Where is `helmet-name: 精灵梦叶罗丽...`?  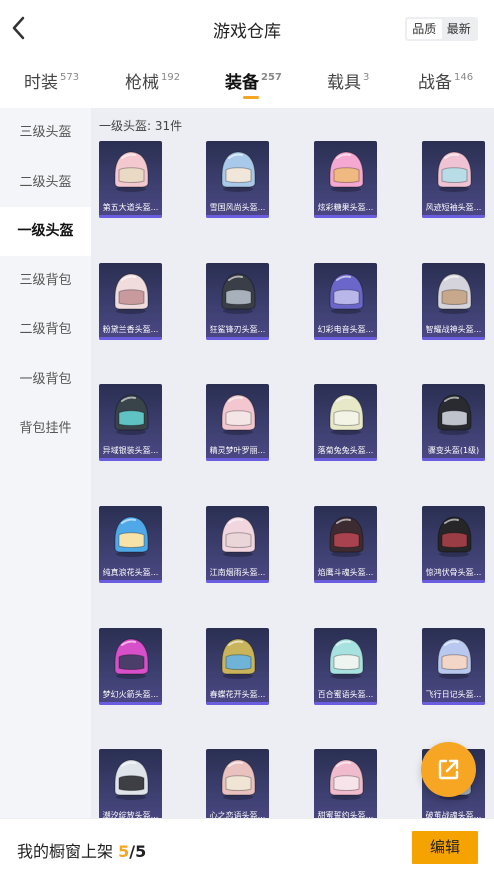
helmet-name: 精灵梦叶罗丽... is located at coordinates (237, 450).